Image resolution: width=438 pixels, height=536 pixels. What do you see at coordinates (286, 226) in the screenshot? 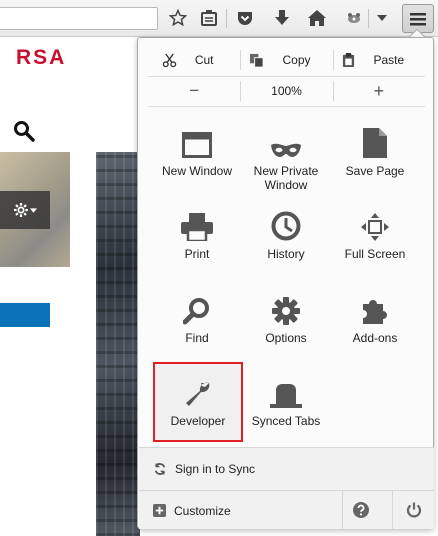
I see `clock-icon` at bounding box center [286, 226].